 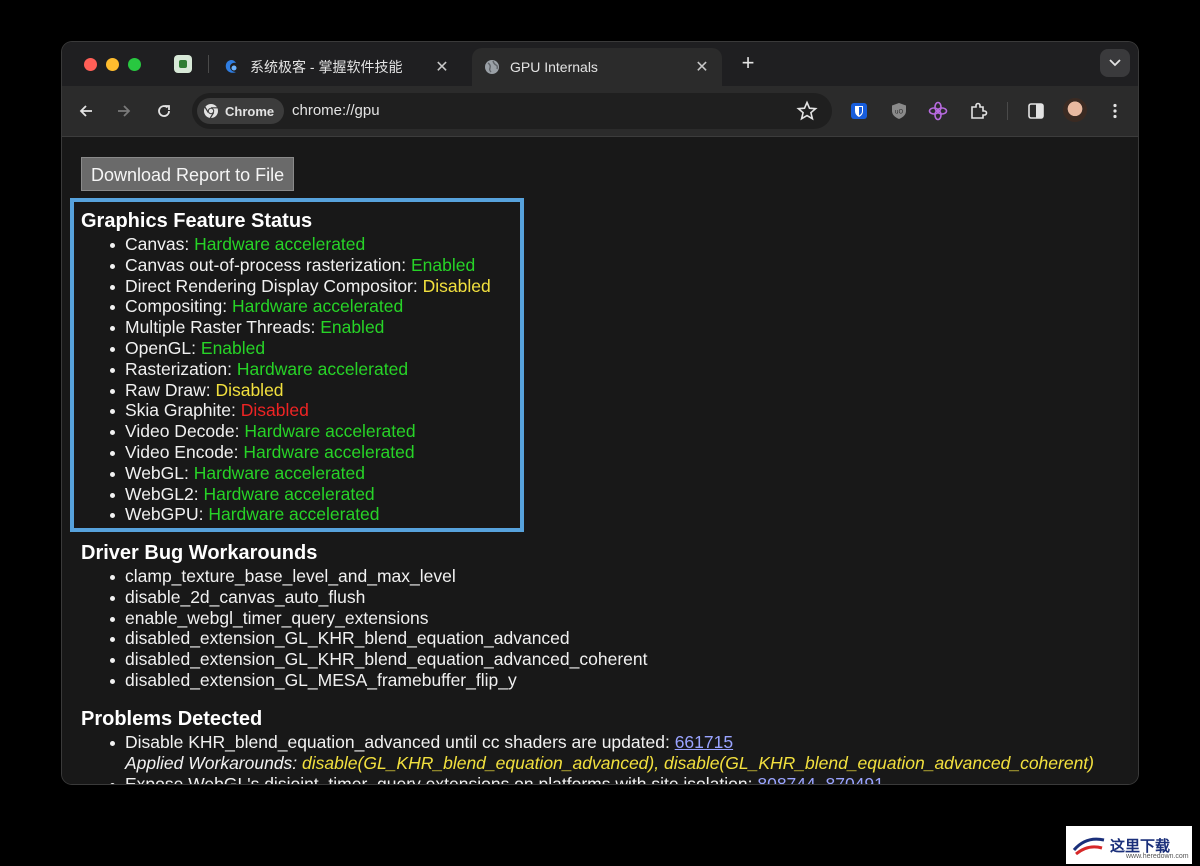 I want to click on feature-status-item: WebGL: Hardware accelerated, so click(x=300, y=473).